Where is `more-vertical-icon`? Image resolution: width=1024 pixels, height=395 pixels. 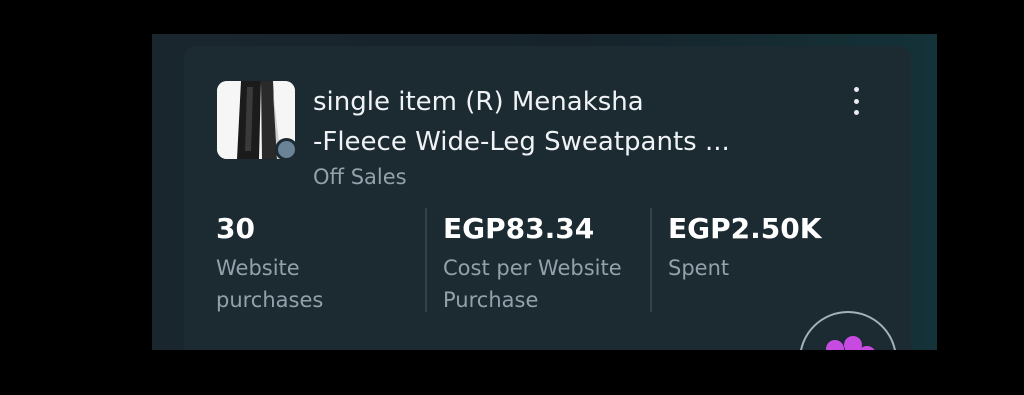
more-vertical-icon is located at coordinates (856, 101).